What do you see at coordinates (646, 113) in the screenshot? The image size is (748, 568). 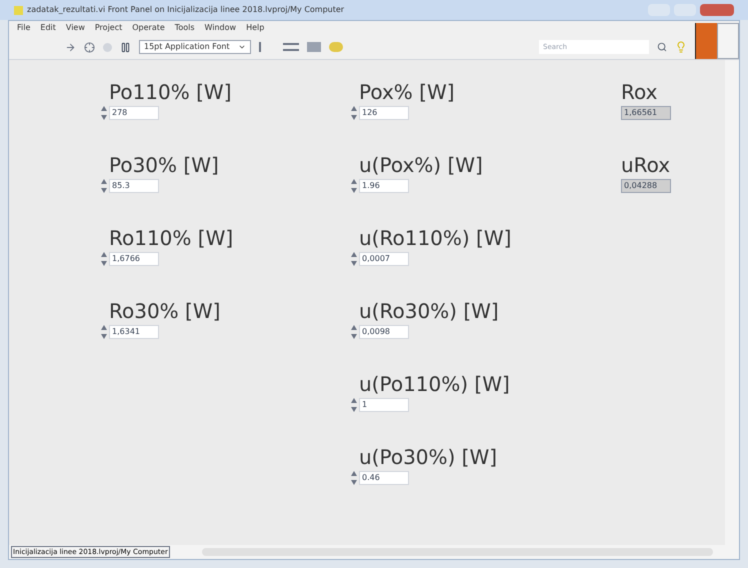 I see `numeric-indicator: 1,66561` at bounding box center [646, 113].